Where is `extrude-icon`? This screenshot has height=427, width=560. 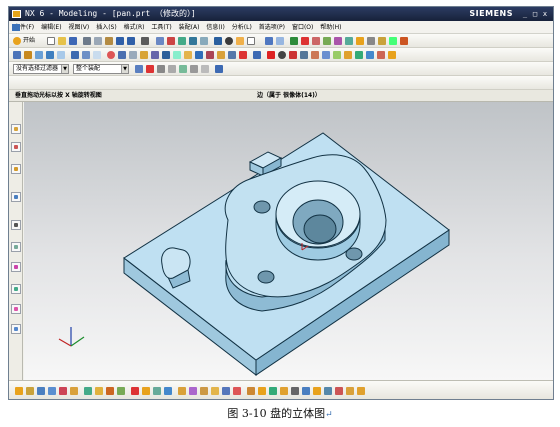
extrude-icon is located at coordinates (75, 55).